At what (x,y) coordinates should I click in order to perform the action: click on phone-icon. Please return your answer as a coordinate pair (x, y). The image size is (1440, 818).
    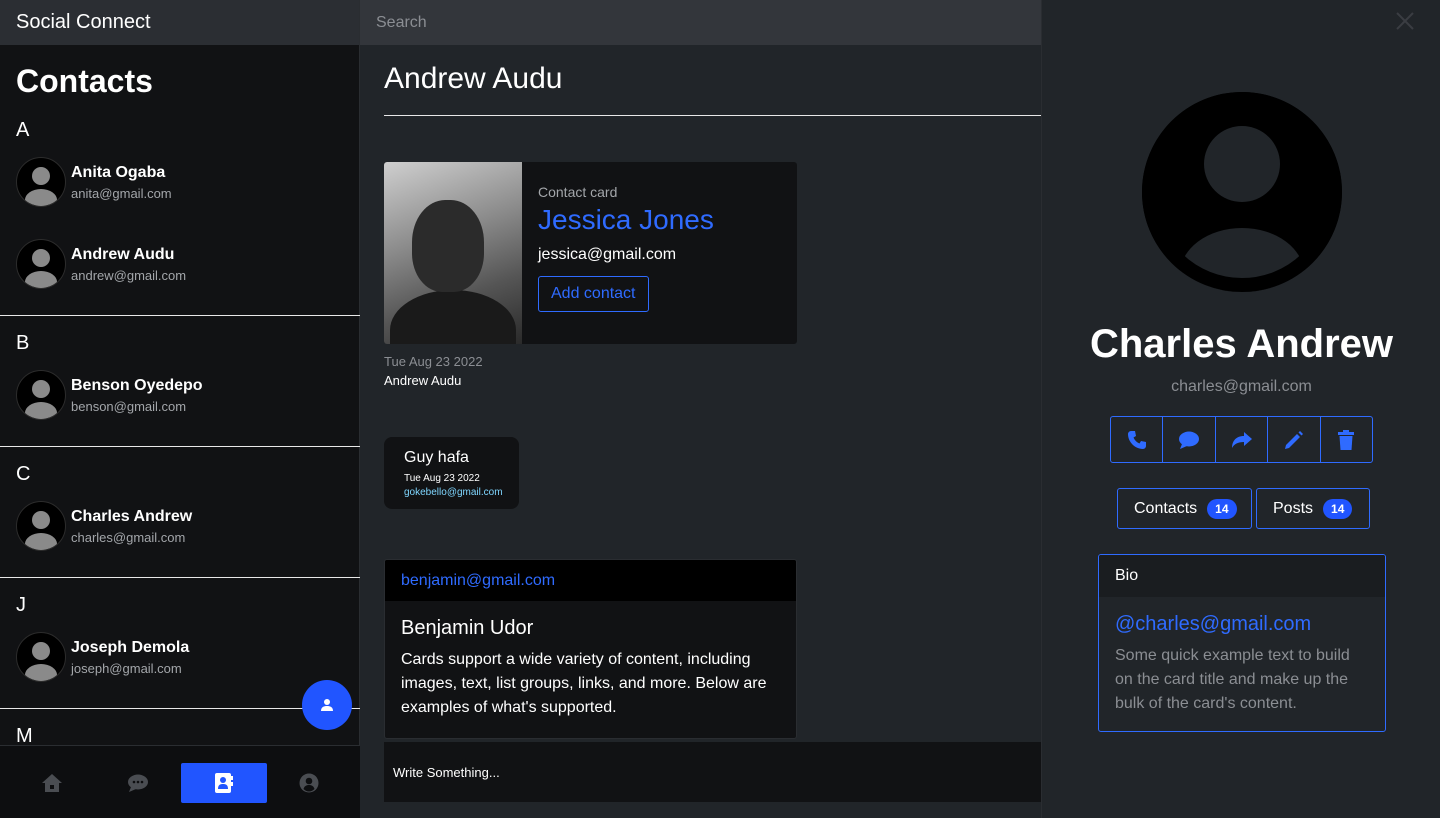
    Looking at the image, I should click on (1136, 439).